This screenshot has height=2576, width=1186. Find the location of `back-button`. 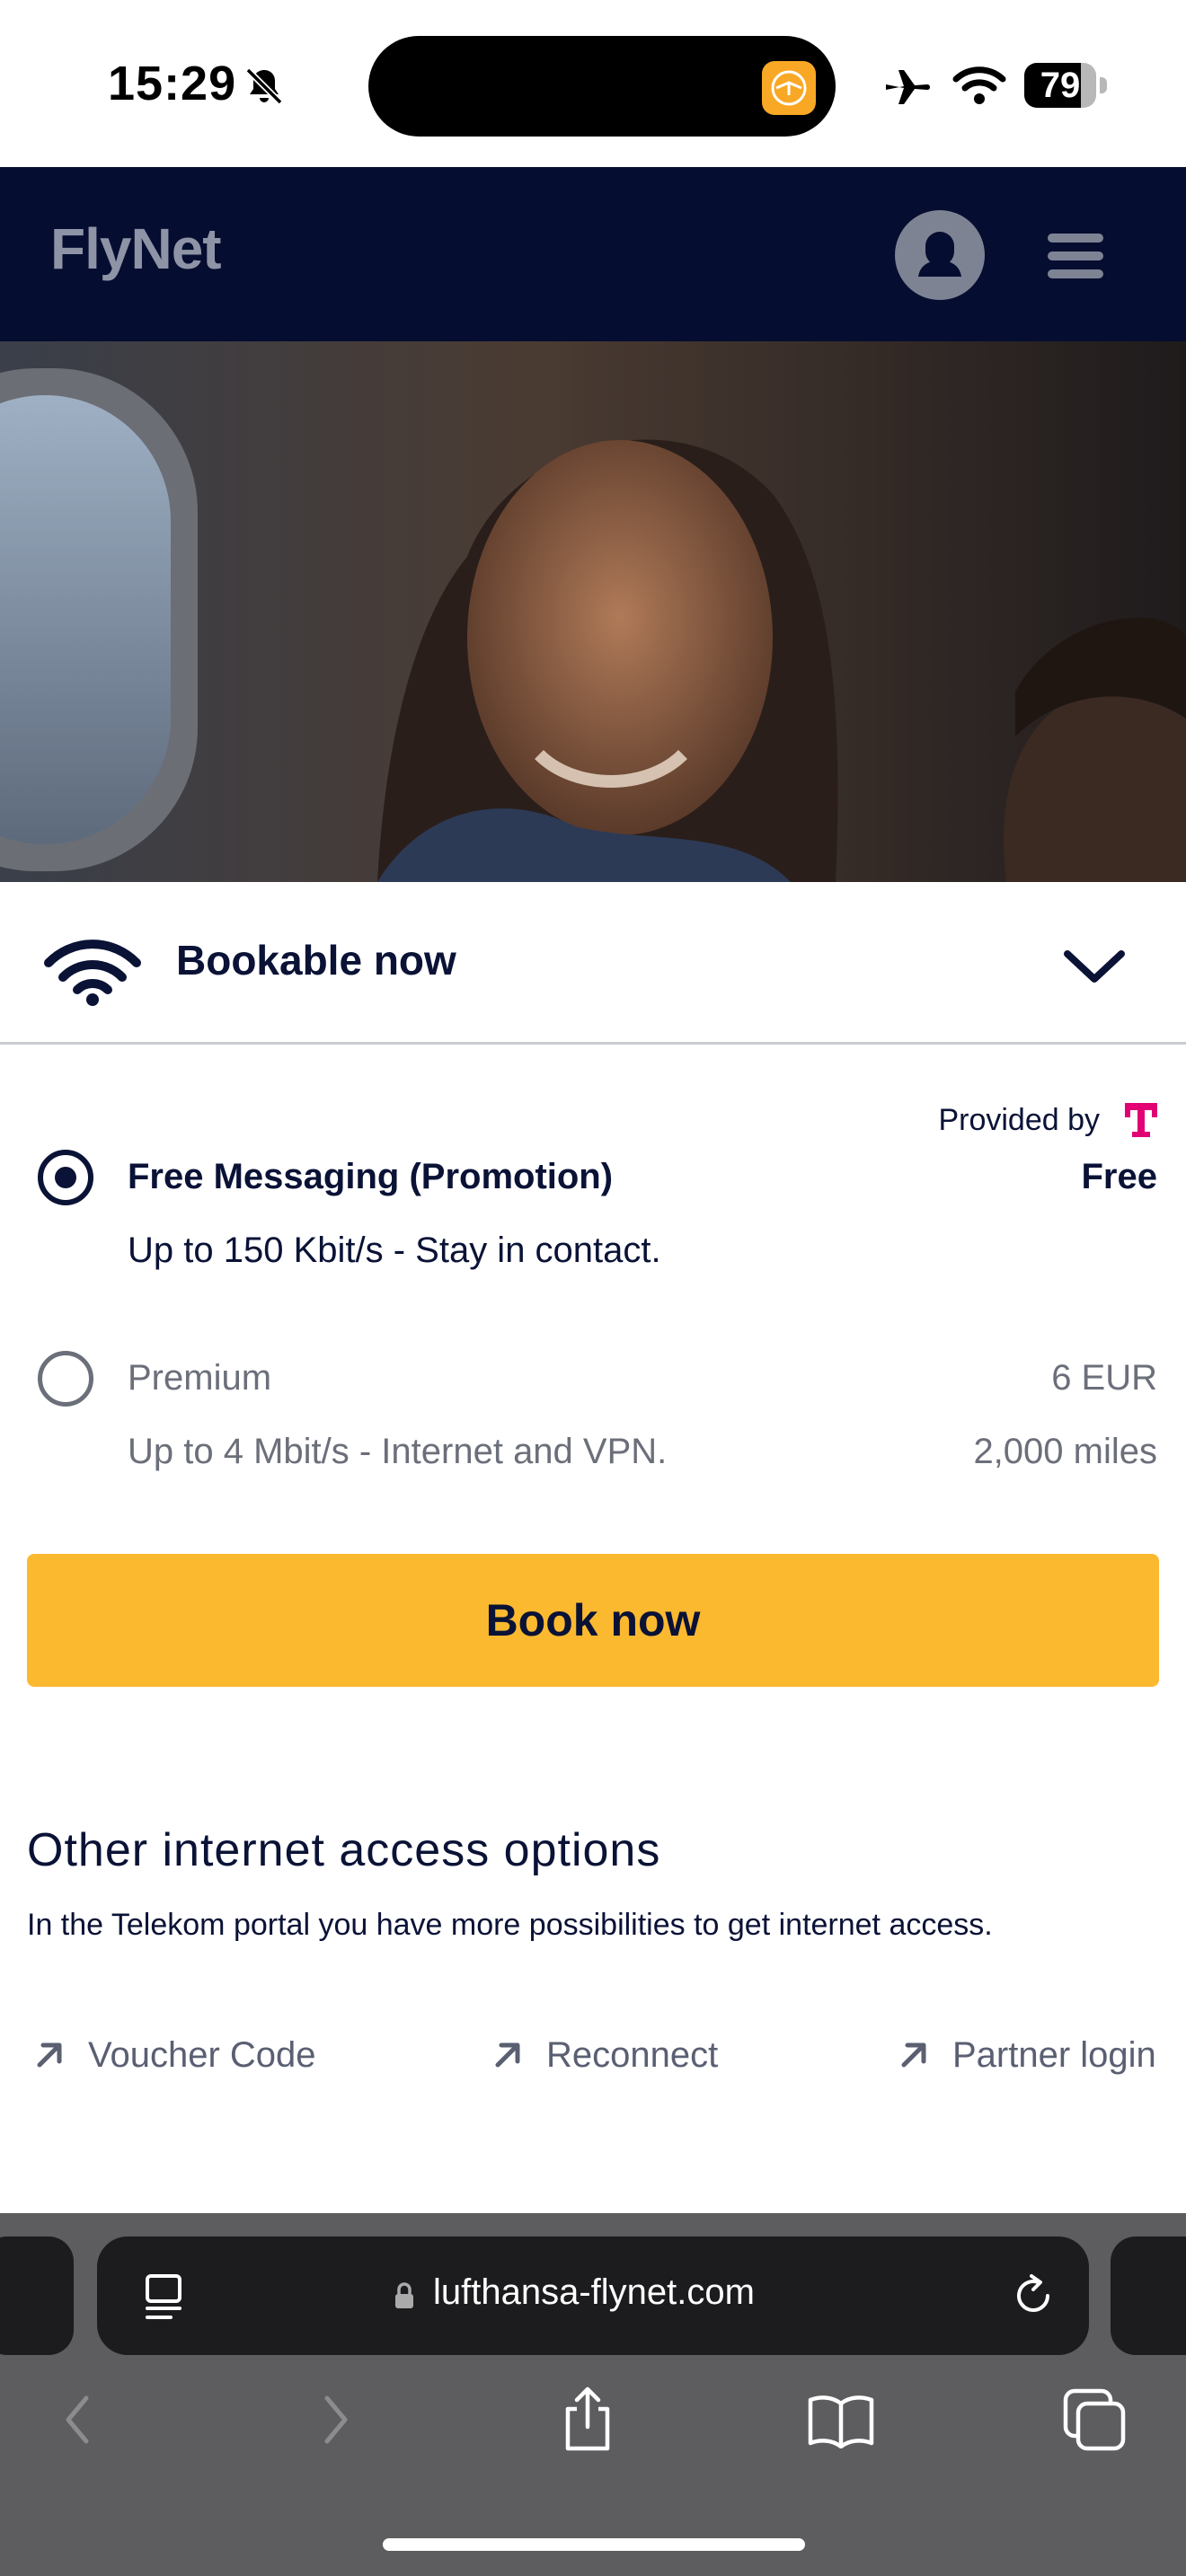

back-button is located at coordinates (77, 2420).